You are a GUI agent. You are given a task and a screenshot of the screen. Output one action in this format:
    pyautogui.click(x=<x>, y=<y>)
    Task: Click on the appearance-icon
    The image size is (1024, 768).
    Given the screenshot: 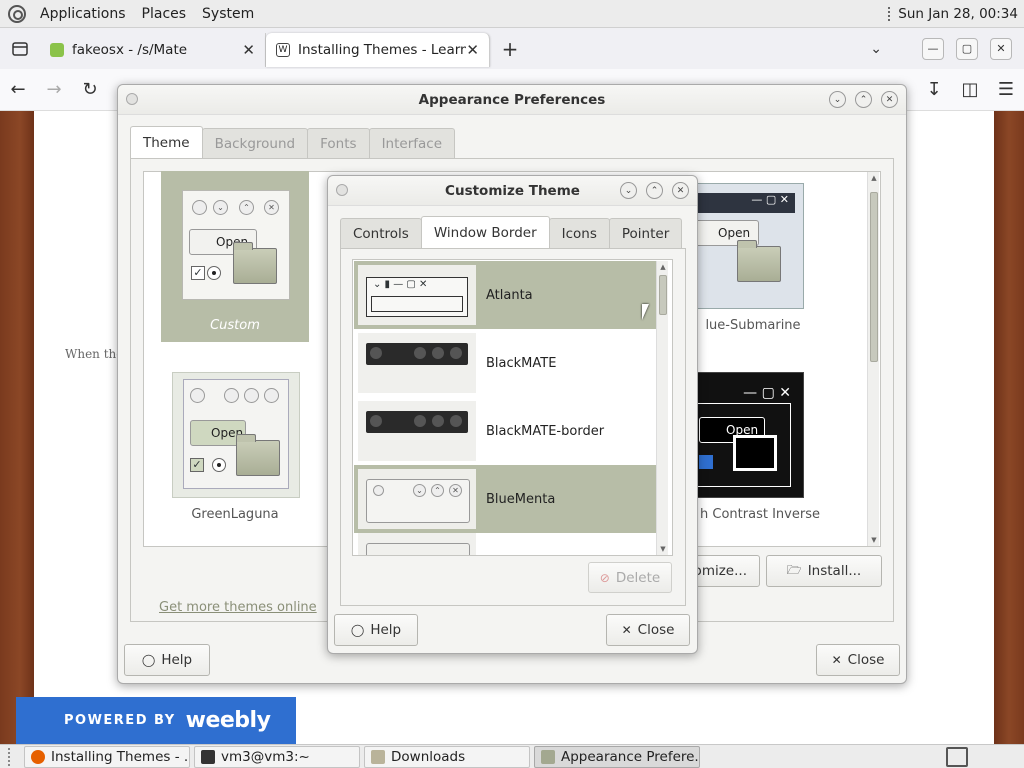 What is the action you would take?
    pyautogui.click(x=548, y=756)
    